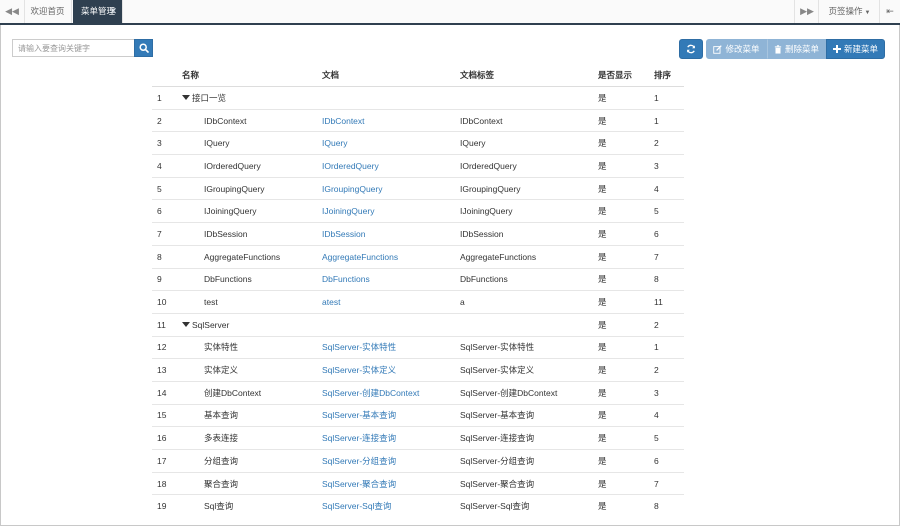  I want to click on table-row: 17 分组查询 SqlServer-分组查询 SqlServer-分组查询是 6, so click(418, 461).